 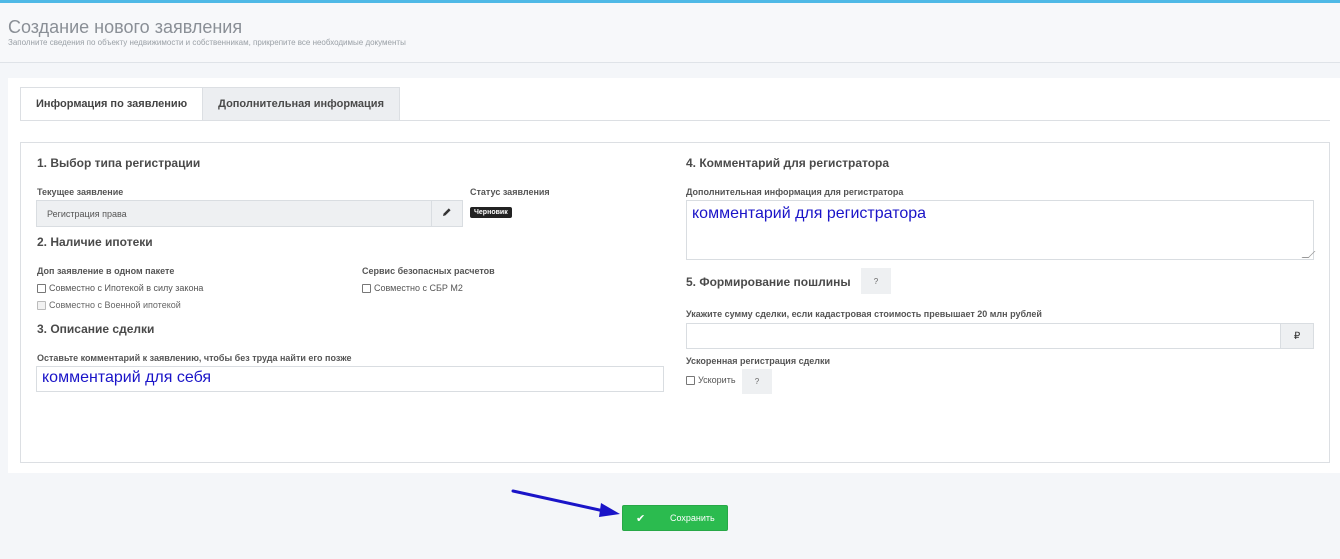 I want to click on mortgage-law-option: Совместно с Ипотекой в силу закона, so click(x=120, y=288).